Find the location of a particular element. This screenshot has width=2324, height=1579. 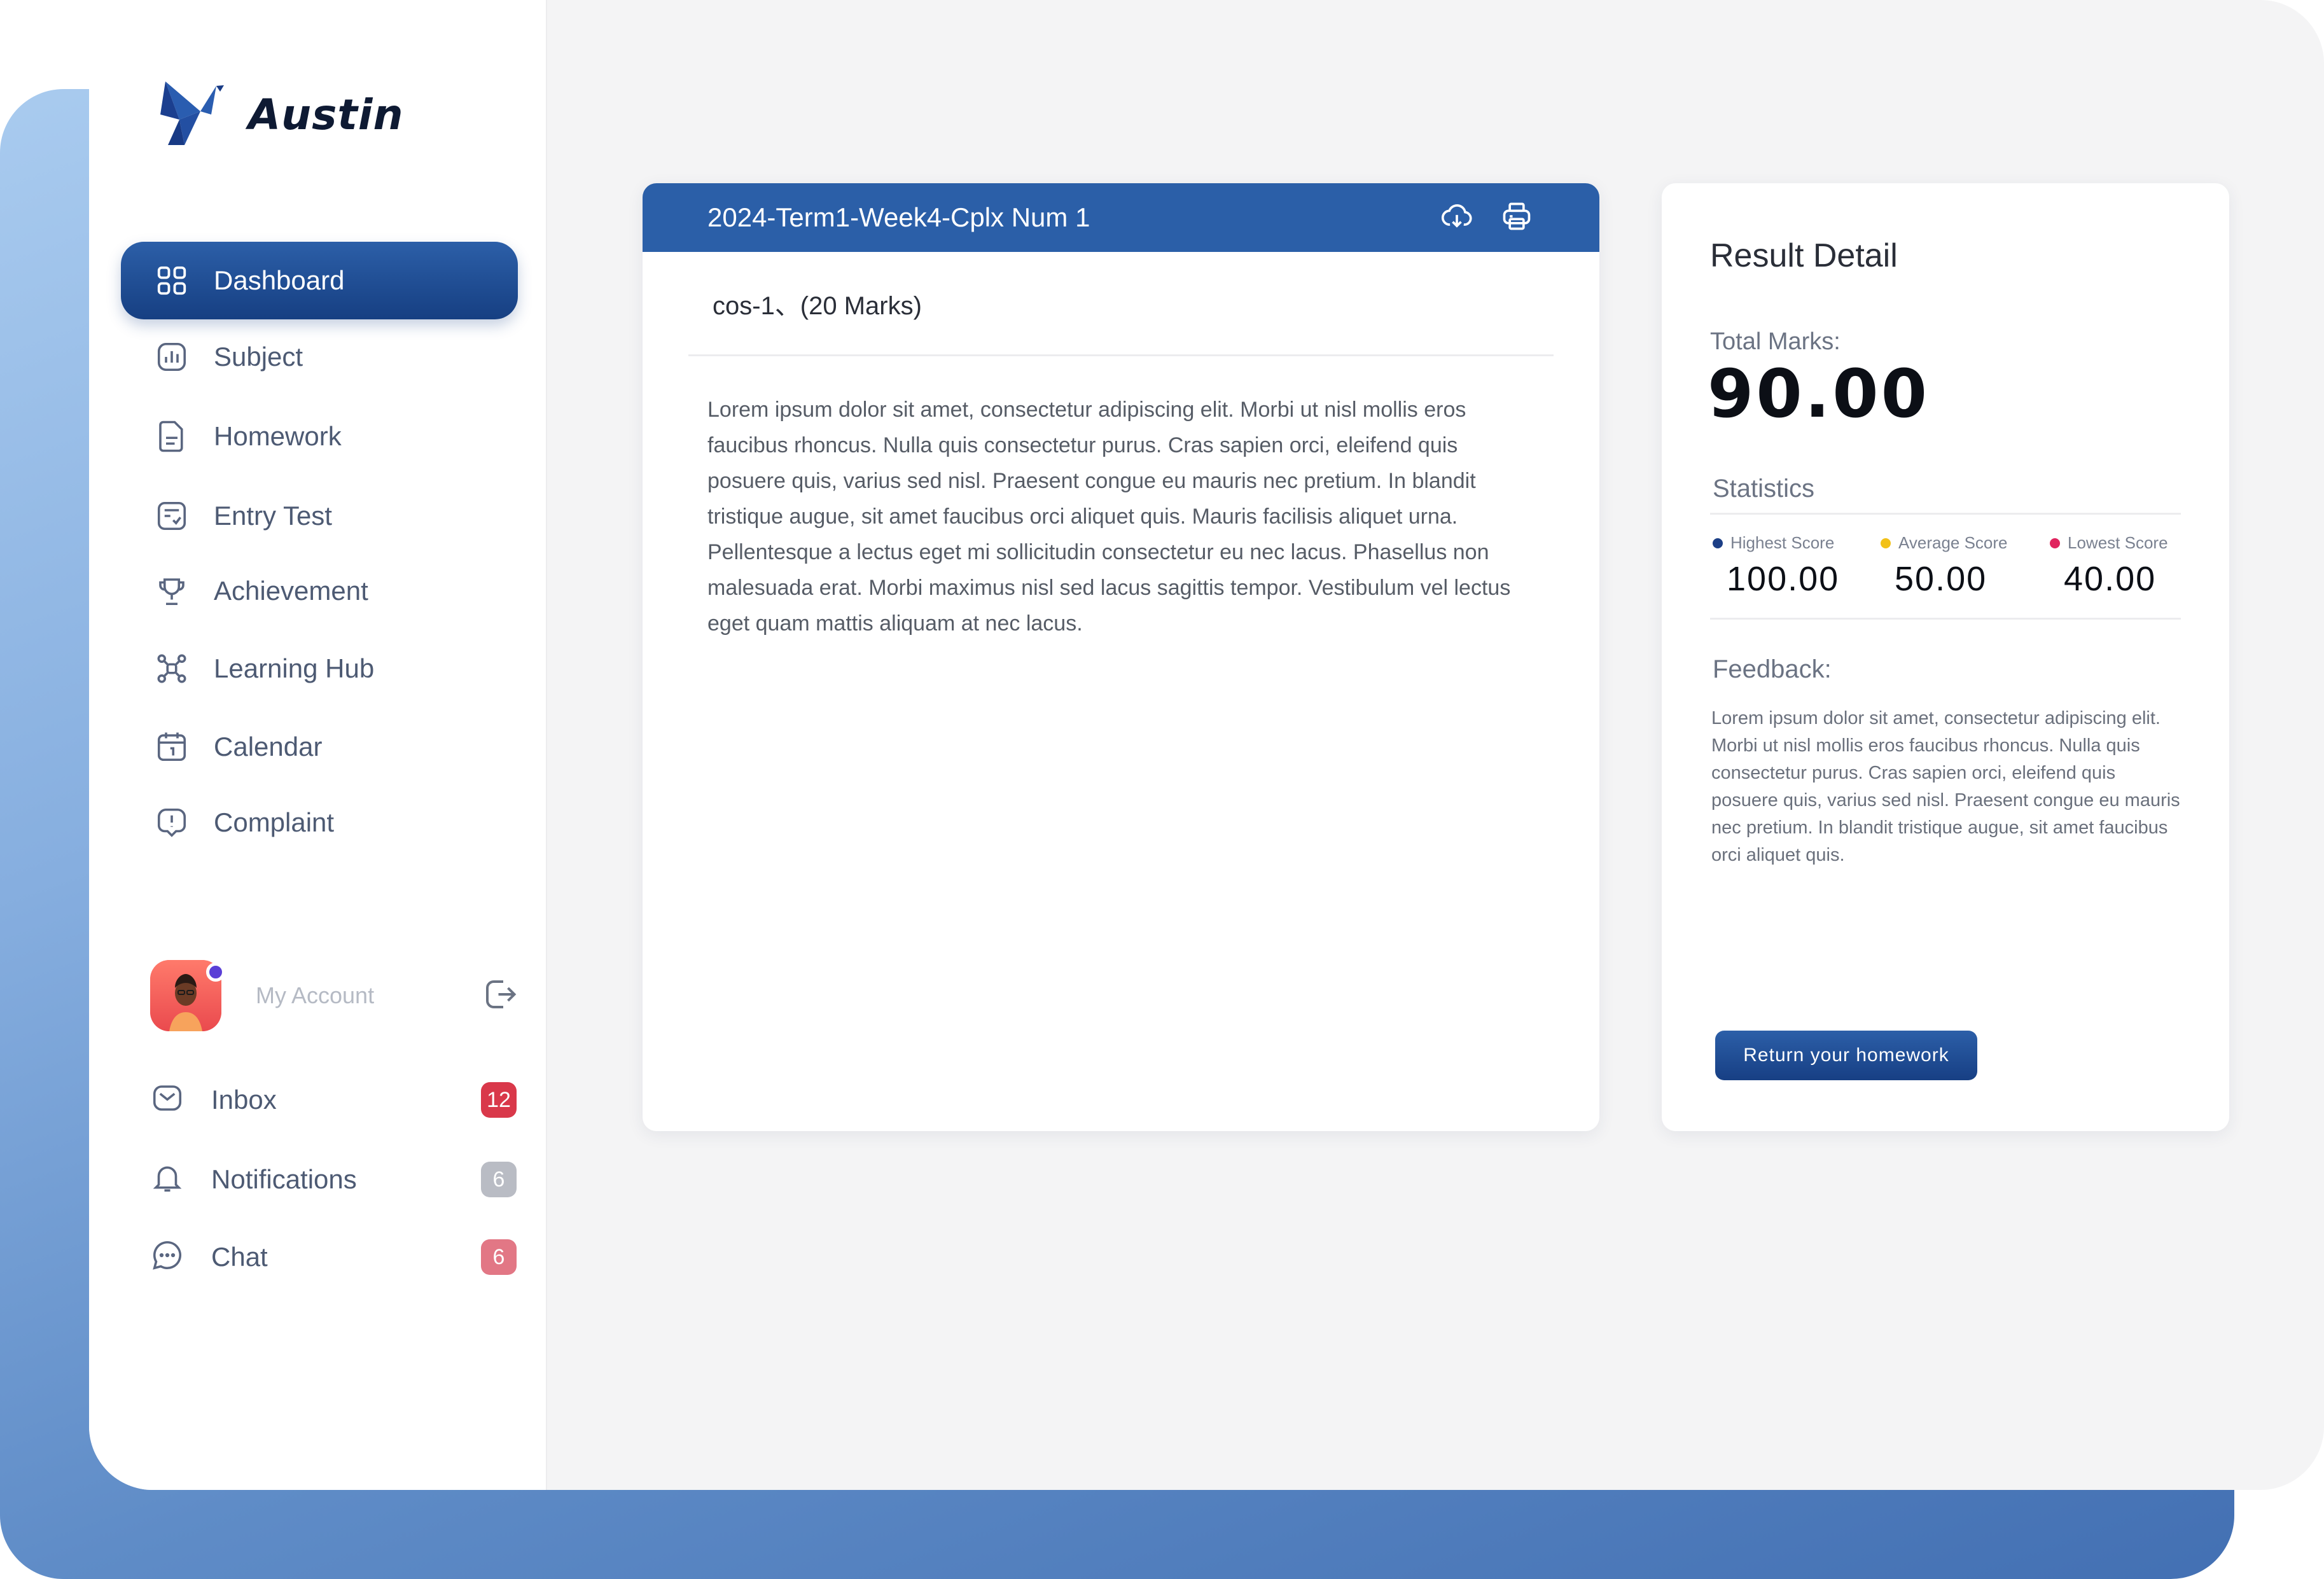

chat-icon is located at coordinates (169, 1257).